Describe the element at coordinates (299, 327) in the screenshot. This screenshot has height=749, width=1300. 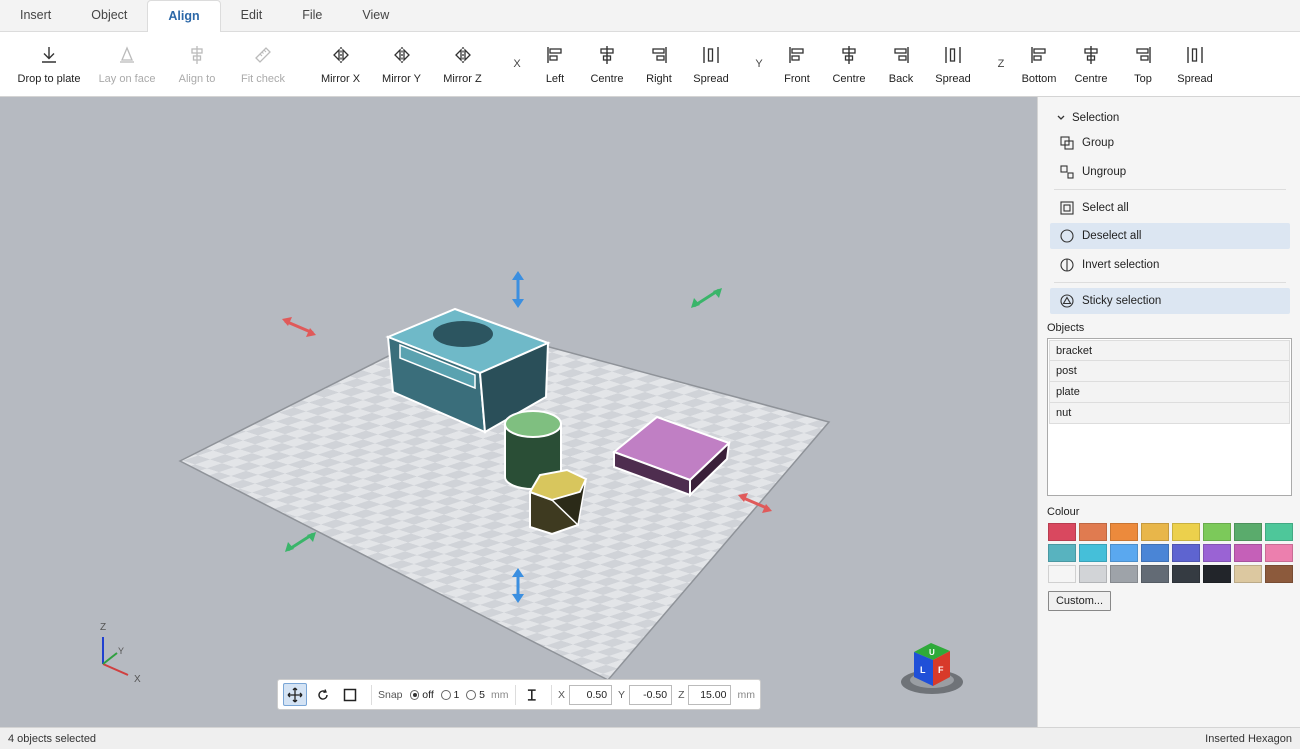
I see `move-gizmo-red-arrow-left` at that location.